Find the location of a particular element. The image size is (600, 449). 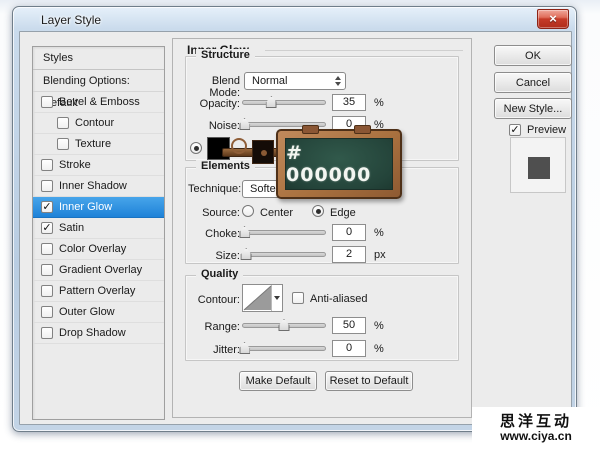

title-divider is located at coordinates (364, 50).